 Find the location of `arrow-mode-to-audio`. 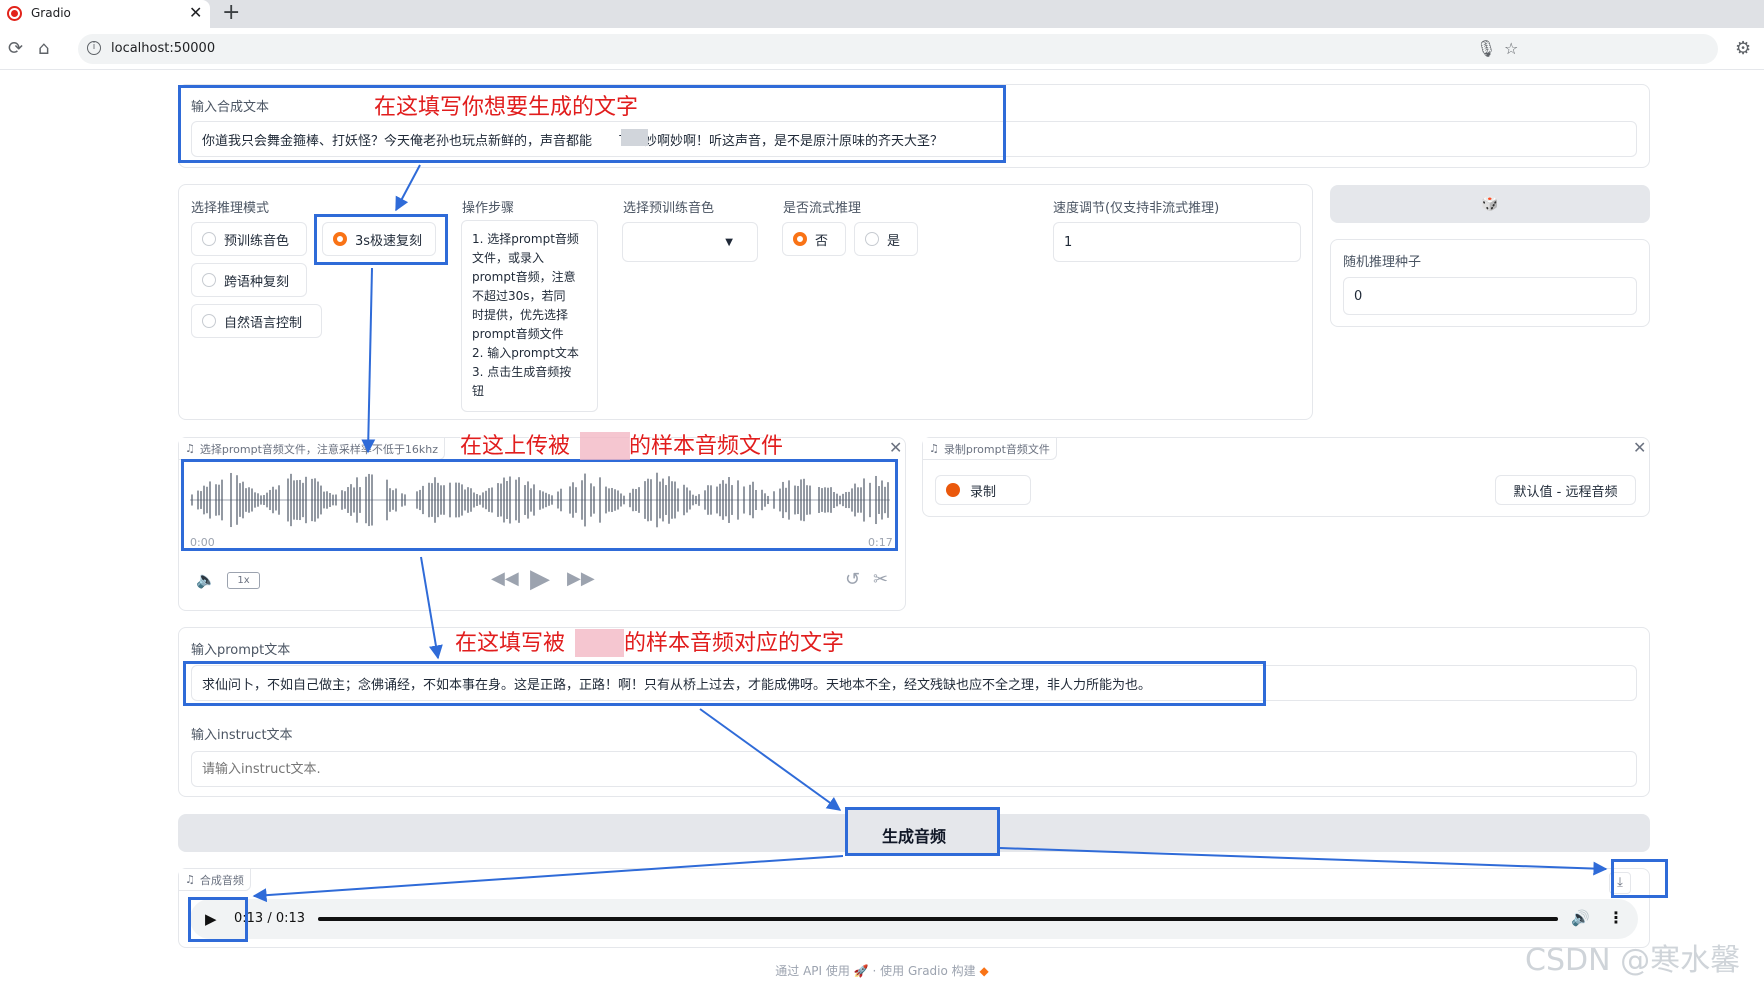

arrow-mode-to-audio is located at coordinates (368, 360).